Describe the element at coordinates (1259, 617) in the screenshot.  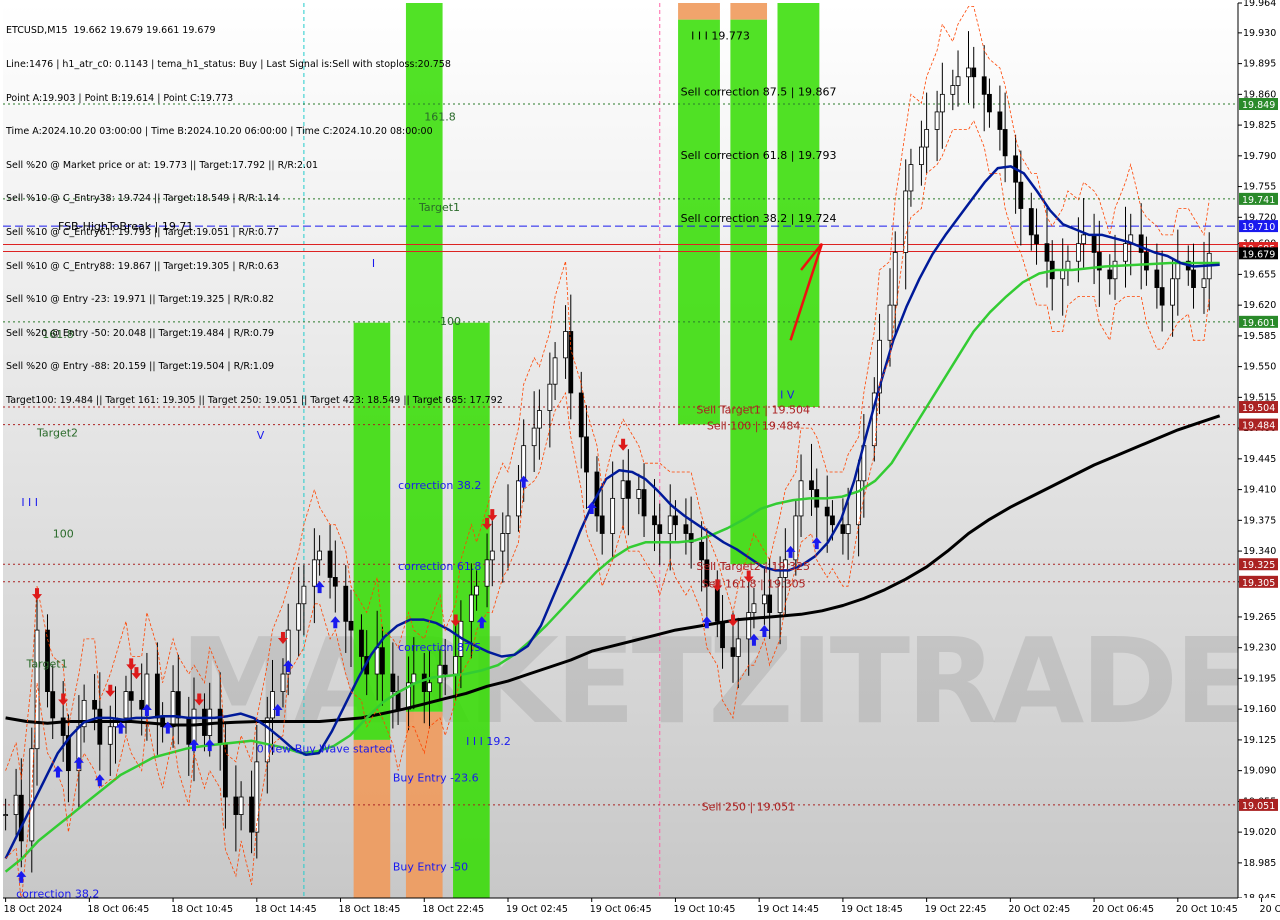
I see `price-tick-label: 19.265` at that location.